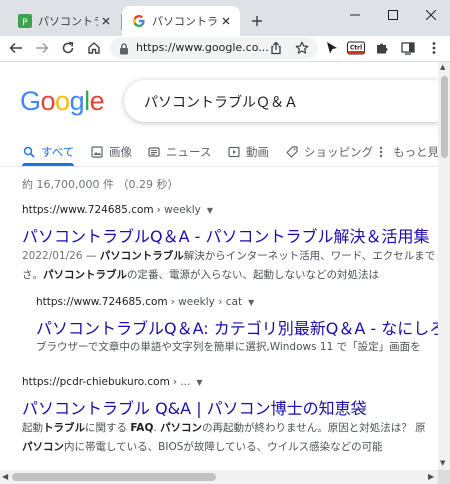 This screenshot has width=450, height=484. What do you see at coordinates (431, 15) in the screenshot?
I see `close-window-icon` at bounding box center [431, 15].